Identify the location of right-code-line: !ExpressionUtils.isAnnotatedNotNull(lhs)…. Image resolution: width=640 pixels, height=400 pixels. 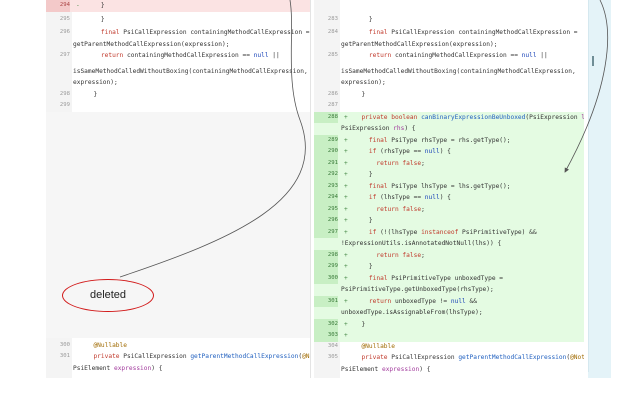
(449, 244).